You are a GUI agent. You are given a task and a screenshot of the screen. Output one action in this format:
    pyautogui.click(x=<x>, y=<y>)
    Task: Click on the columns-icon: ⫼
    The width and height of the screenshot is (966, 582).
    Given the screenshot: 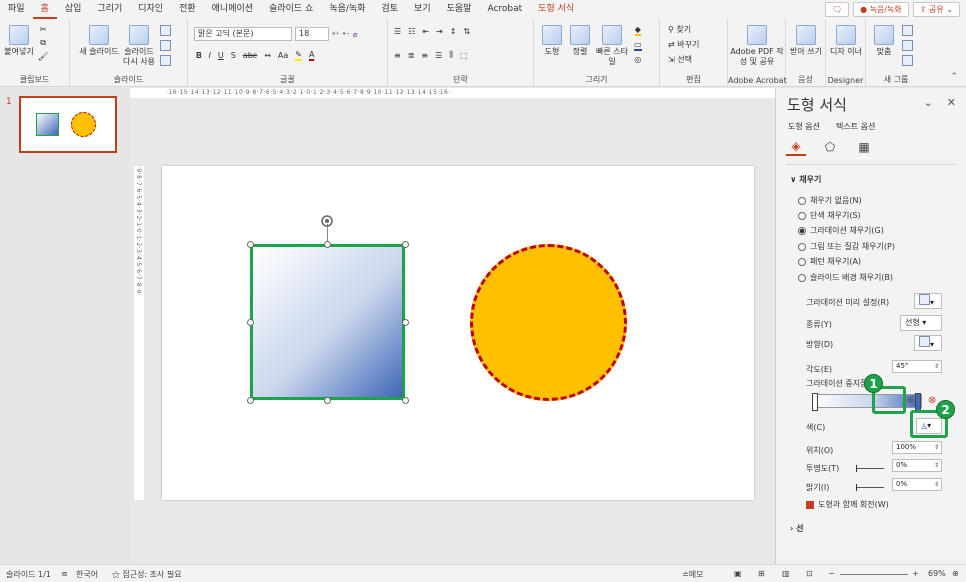 What is the action you would take?
    pyautogui.click(x=451, y=55)
    